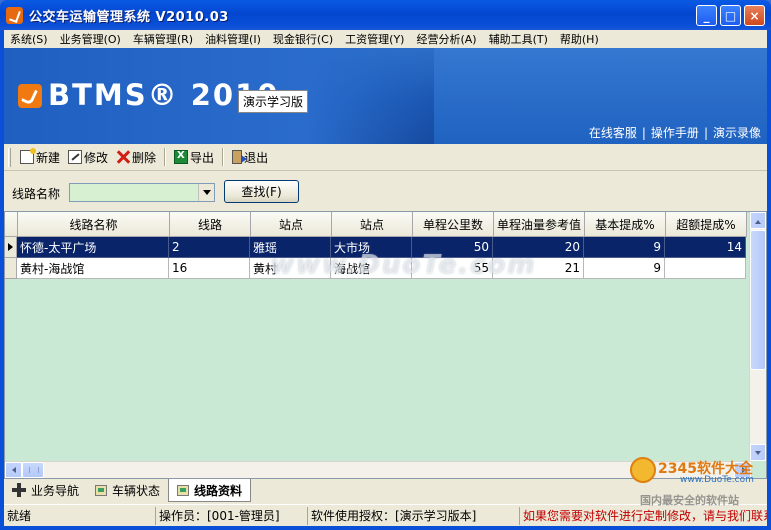 The width and height of the screenshot is (771, 530). Describe the element at coordinates (33, 470) in the screenshot. I see `horizontal-scroll-thumb` at that location.